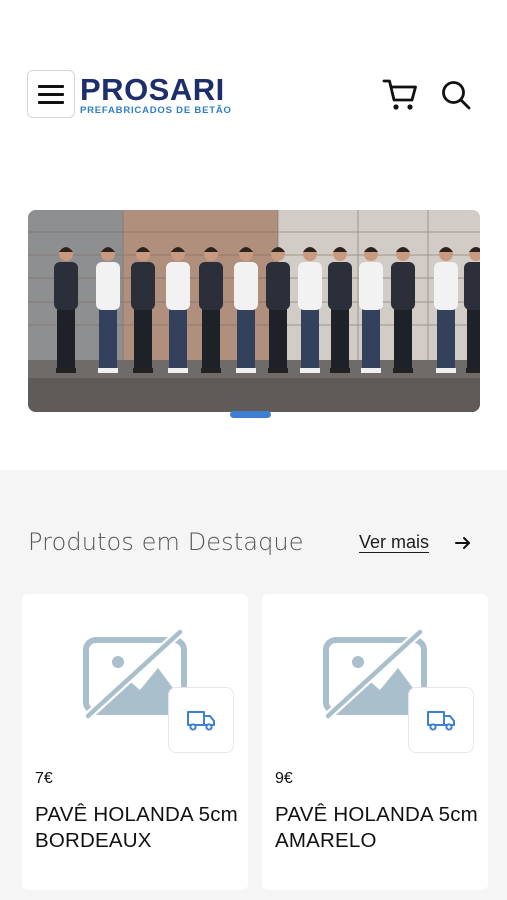 This screenshot has height=900, width=507. I want to click on cart-icon, so click(399, 94).